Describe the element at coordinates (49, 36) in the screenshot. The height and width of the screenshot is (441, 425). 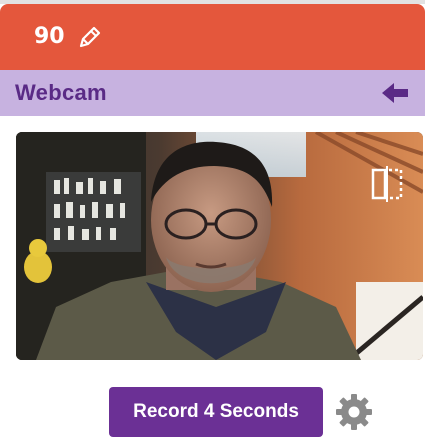
I see `header-number: 90` at that location.